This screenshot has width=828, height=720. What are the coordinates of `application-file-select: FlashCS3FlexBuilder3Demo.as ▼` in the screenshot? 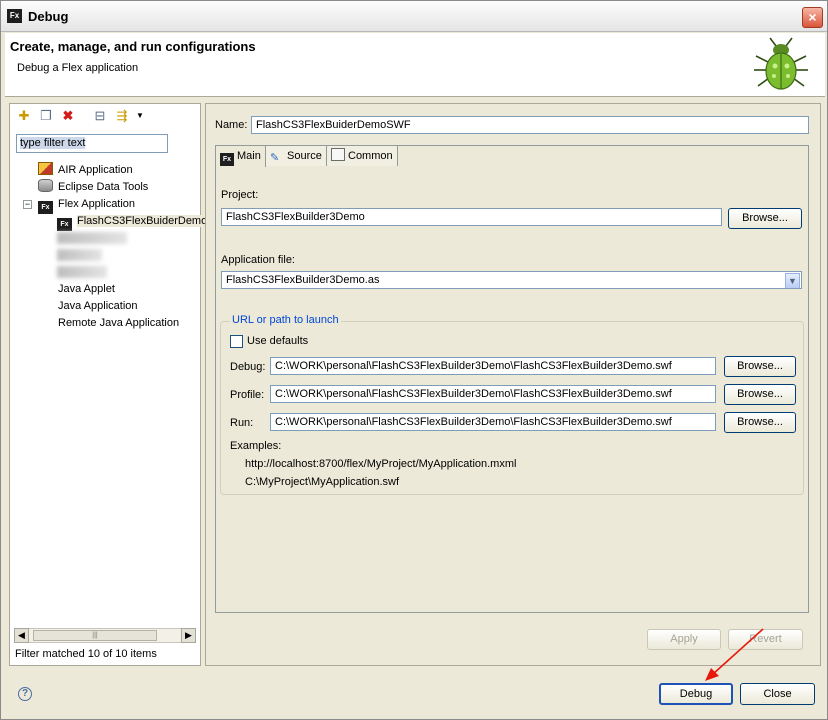 It's located at (511, 280).